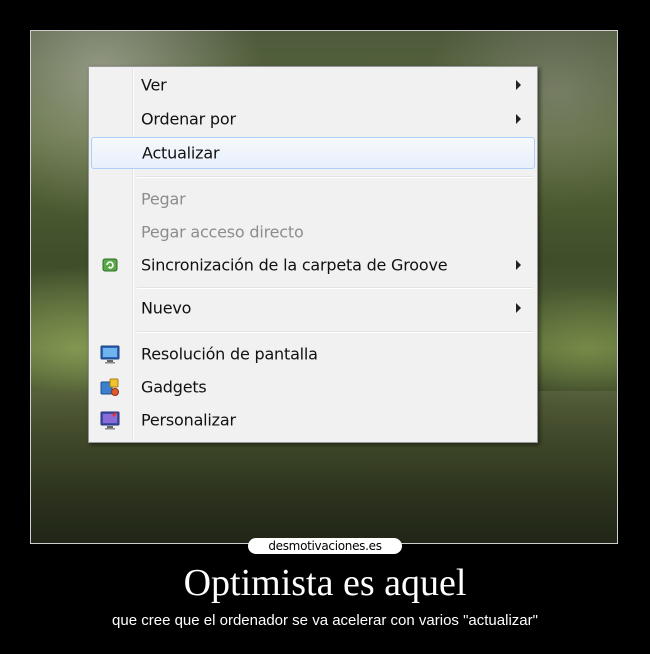 This screenshot has width=650, height=654. What do you see at coordinates (188, 420) in the screenshot?
I see `menu-item-label: Personalizar` at bounding box center [188, 420].